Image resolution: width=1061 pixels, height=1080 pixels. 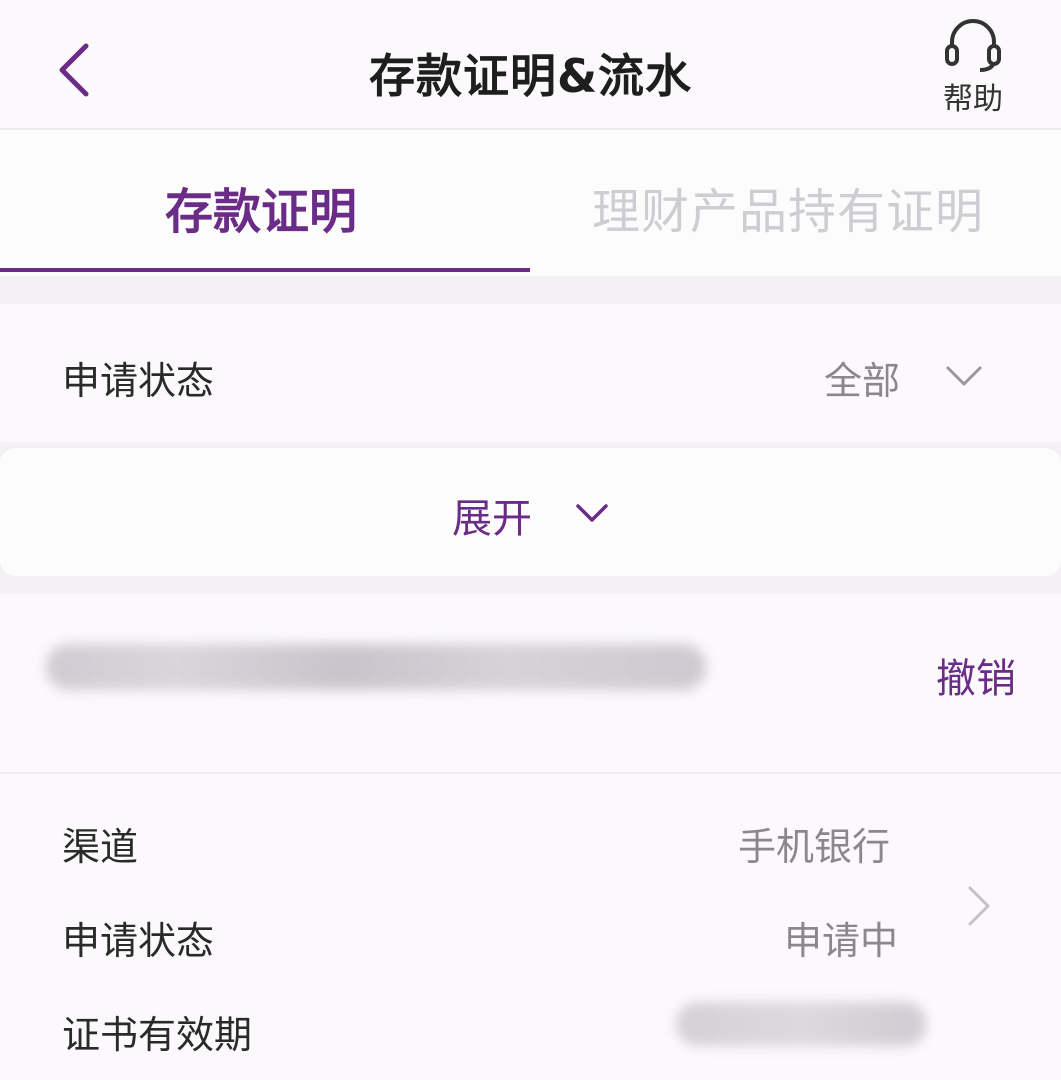 I want to click on nav-bar: 存款证明&流水 帮助, so click(x=530, y=65).